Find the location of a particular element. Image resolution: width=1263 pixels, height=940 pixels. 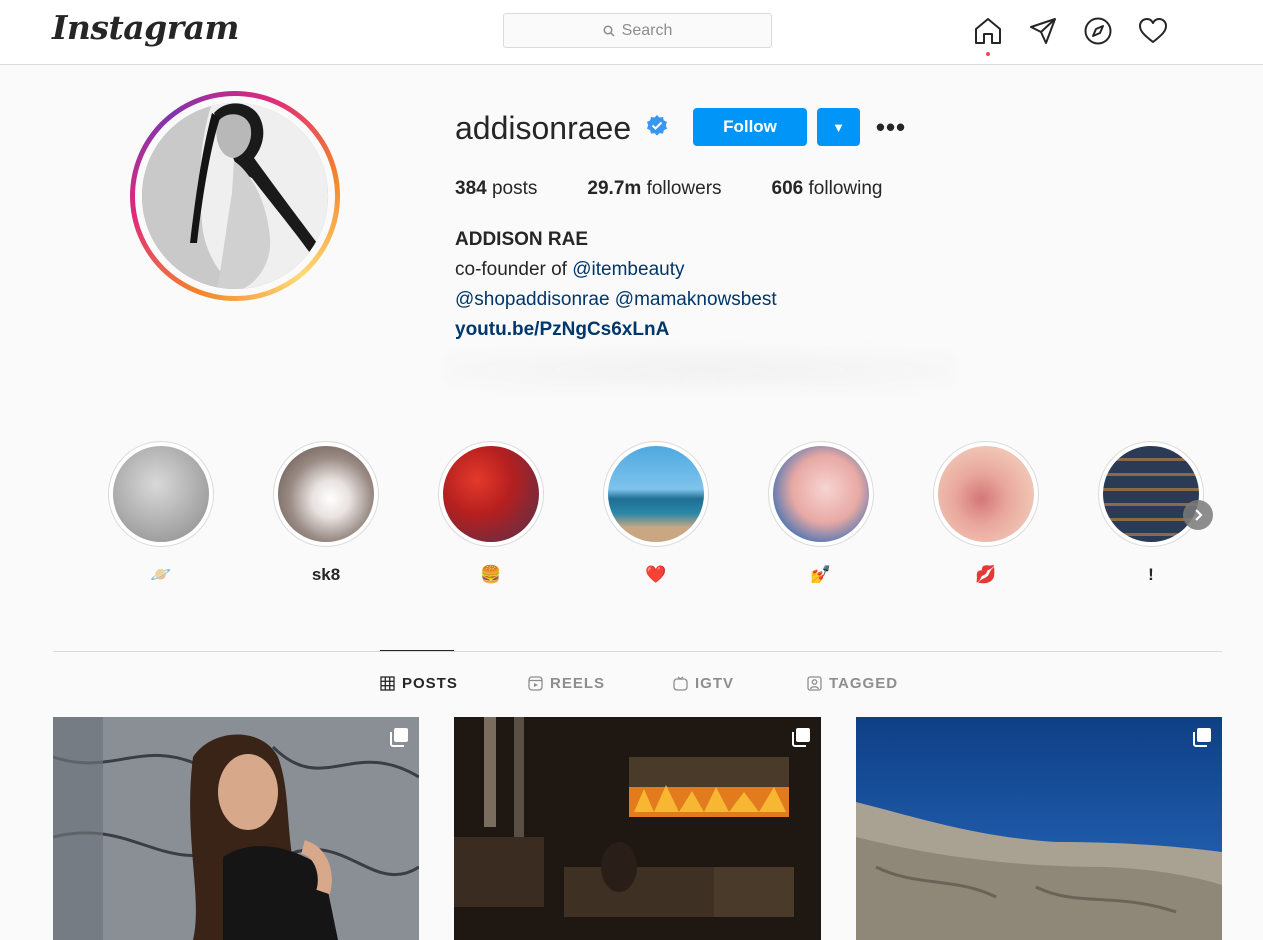

highlight-item: 💋 is located at coordinates (986, 513).